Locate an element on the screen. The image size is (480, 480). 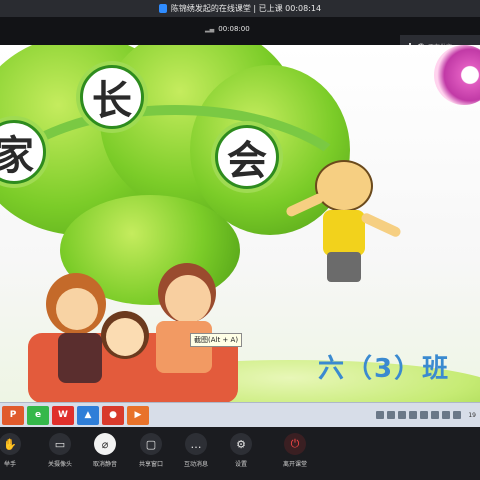
ppt-icon: P is located at coordinates (13, 415).